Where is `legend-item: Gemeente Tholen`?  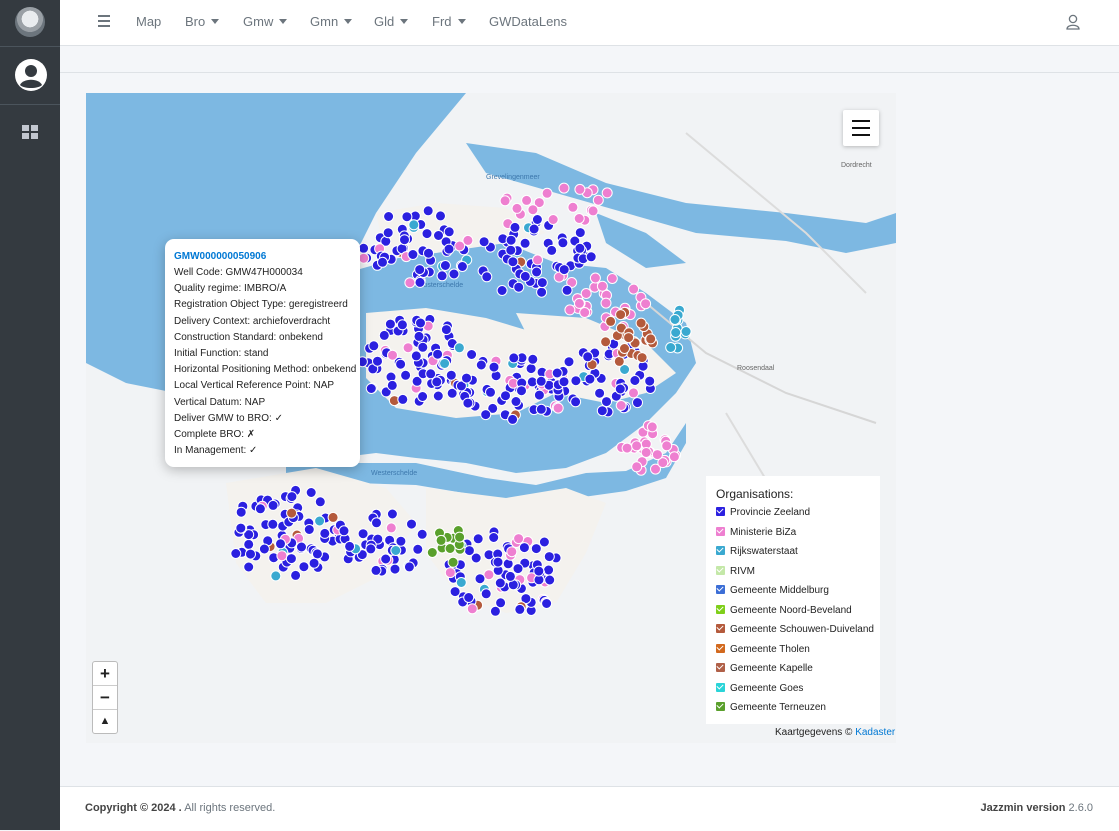 legend-item: Gemeente Tholen is located at coordinates (763, 649).